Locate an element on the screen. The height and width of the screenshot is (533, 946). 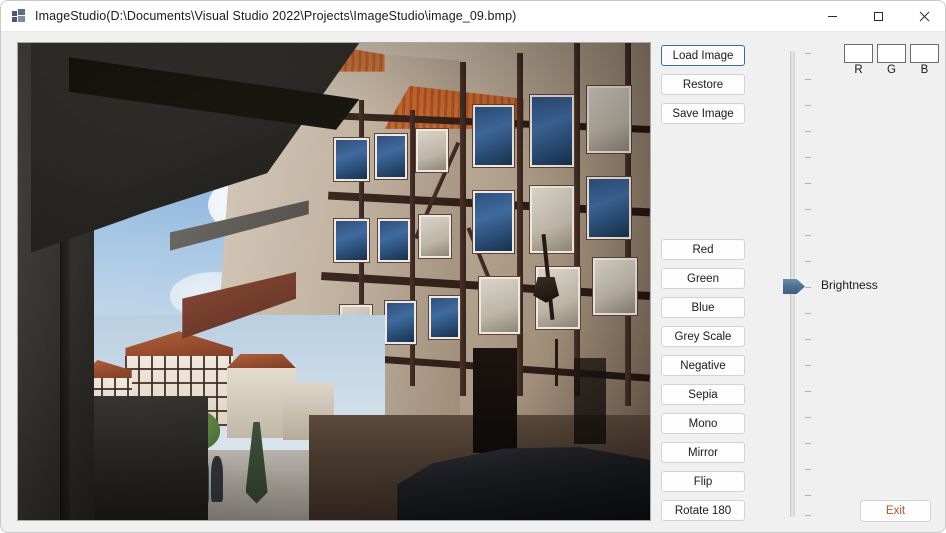
button-label: Save Image is located at coordinates (703, 113).